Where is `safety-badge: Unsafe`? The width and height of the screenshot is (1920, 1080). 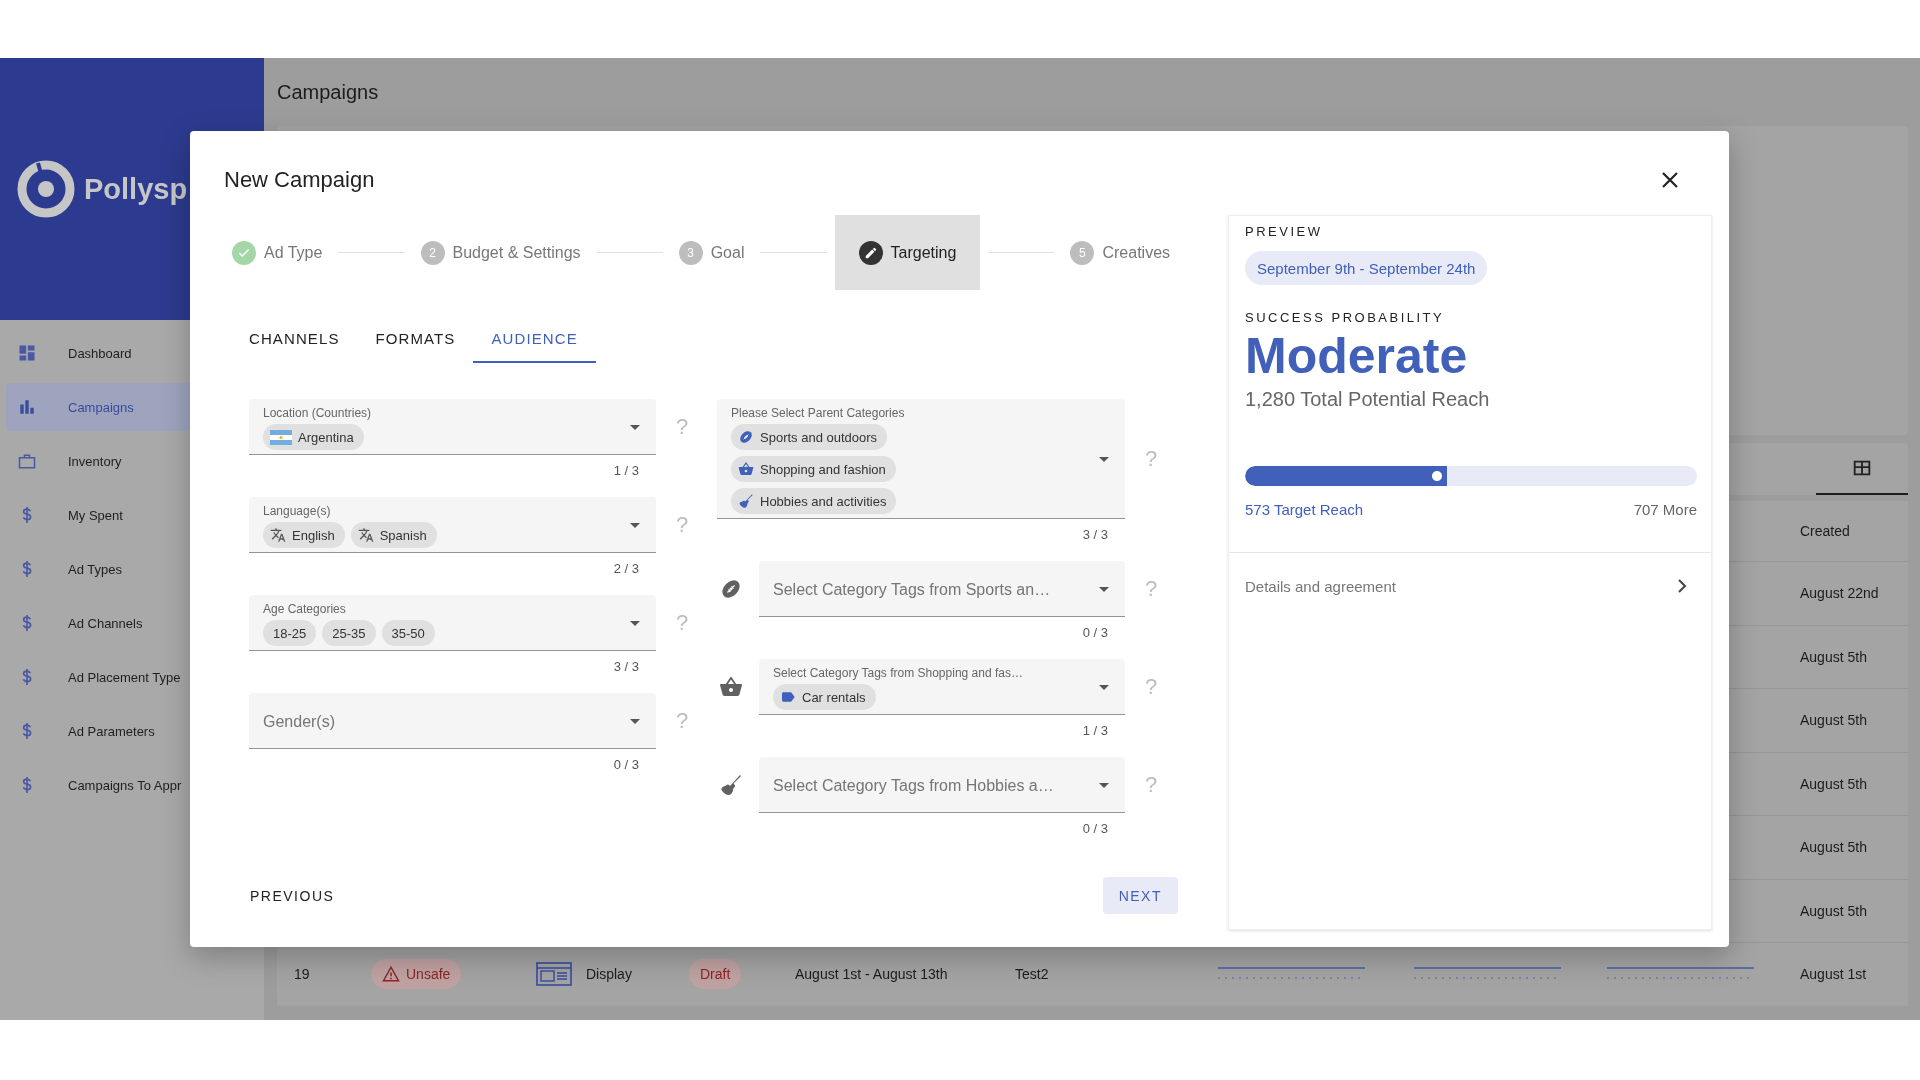 safety-badge: Unsafe is located at coordinates (416, 974).